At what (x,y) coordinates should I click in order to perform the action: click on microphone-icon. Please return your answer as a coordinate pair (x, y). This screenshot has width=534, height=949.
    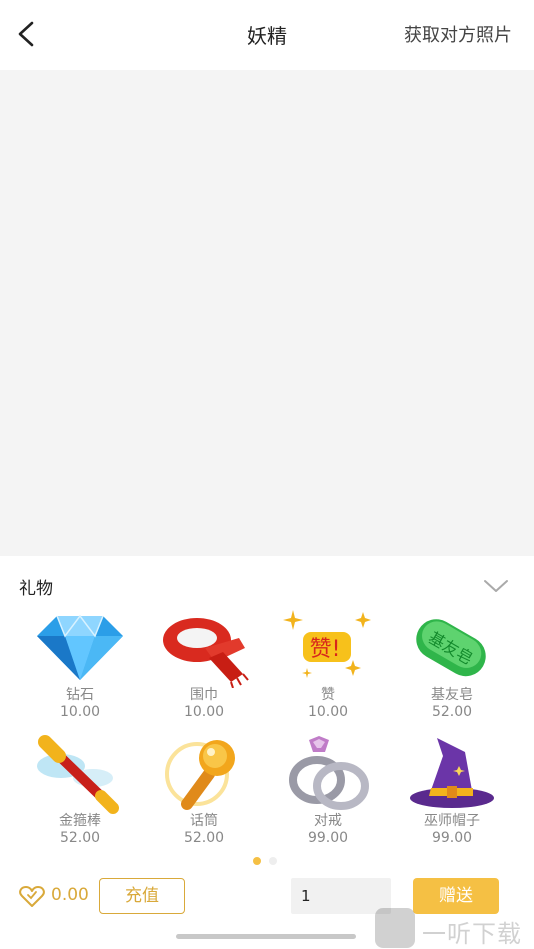
    Looking at the image, I should click on (200, 775).